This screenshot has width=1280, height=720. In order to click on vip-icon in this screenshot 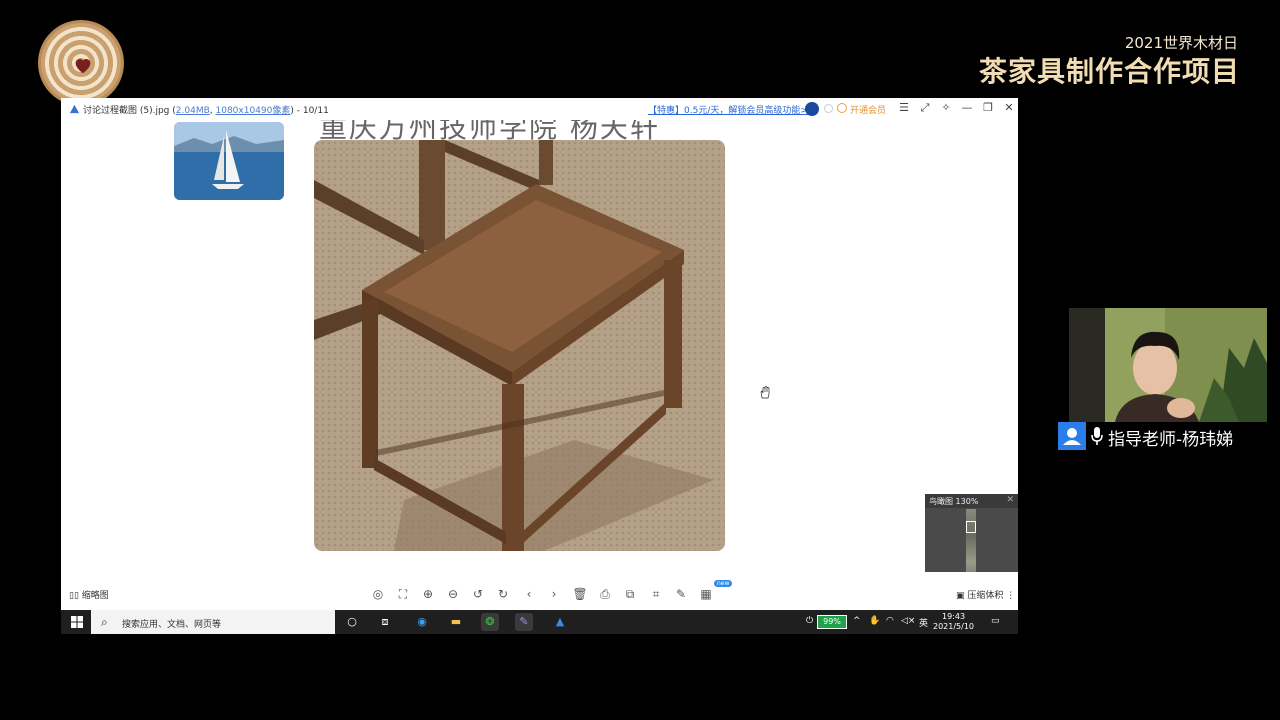, I will do `click(842, 108)`.